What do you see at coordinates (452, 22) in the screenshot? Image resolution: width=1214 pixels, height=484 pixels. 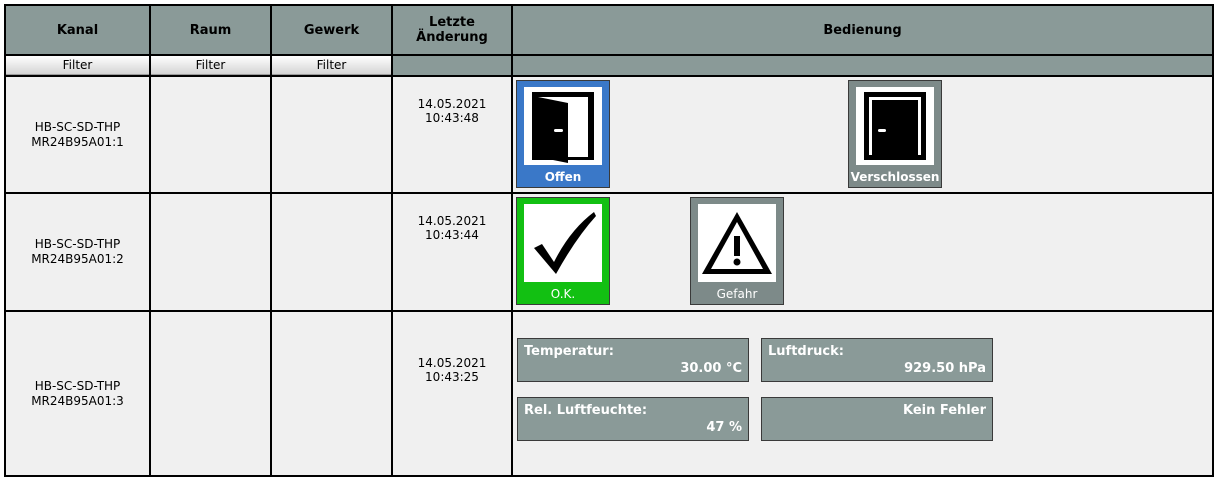 I see `header-letzte-line1: Letzte` at bounding box center [452, 22].